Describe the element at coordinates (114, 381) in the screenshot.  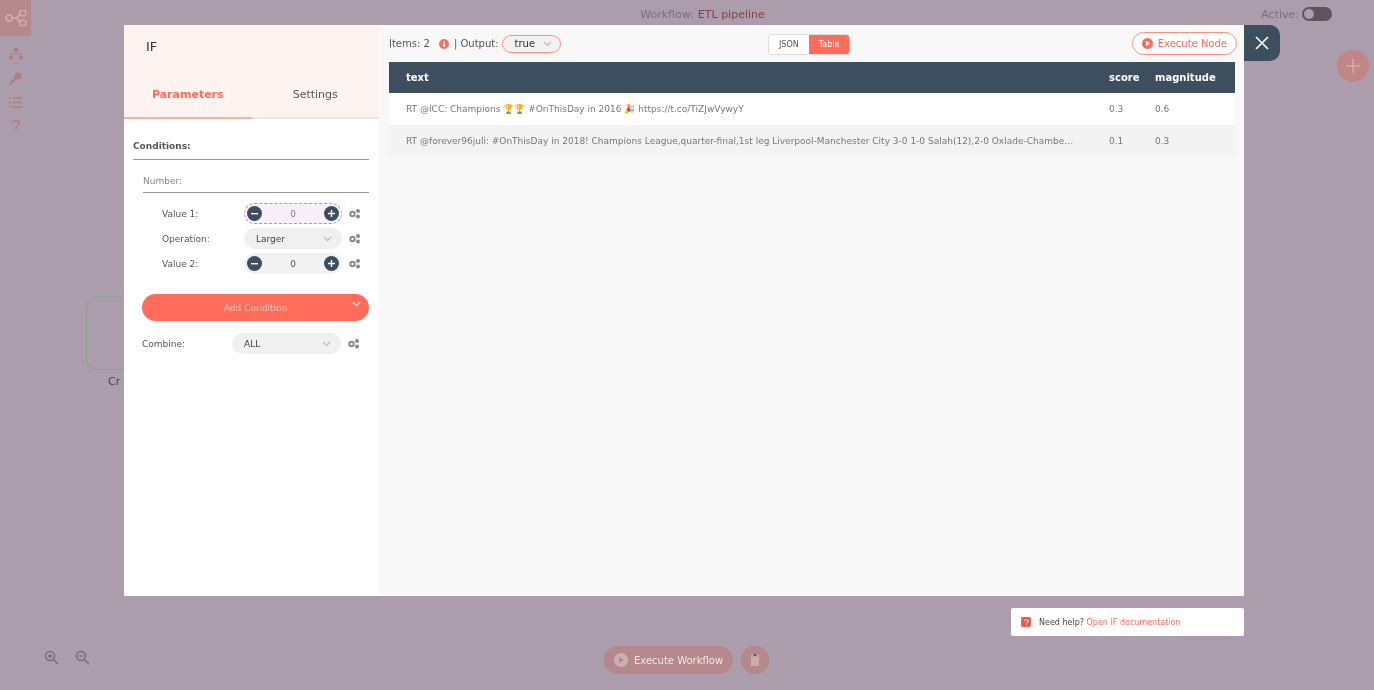
I see `node-label: Cr` at that location.